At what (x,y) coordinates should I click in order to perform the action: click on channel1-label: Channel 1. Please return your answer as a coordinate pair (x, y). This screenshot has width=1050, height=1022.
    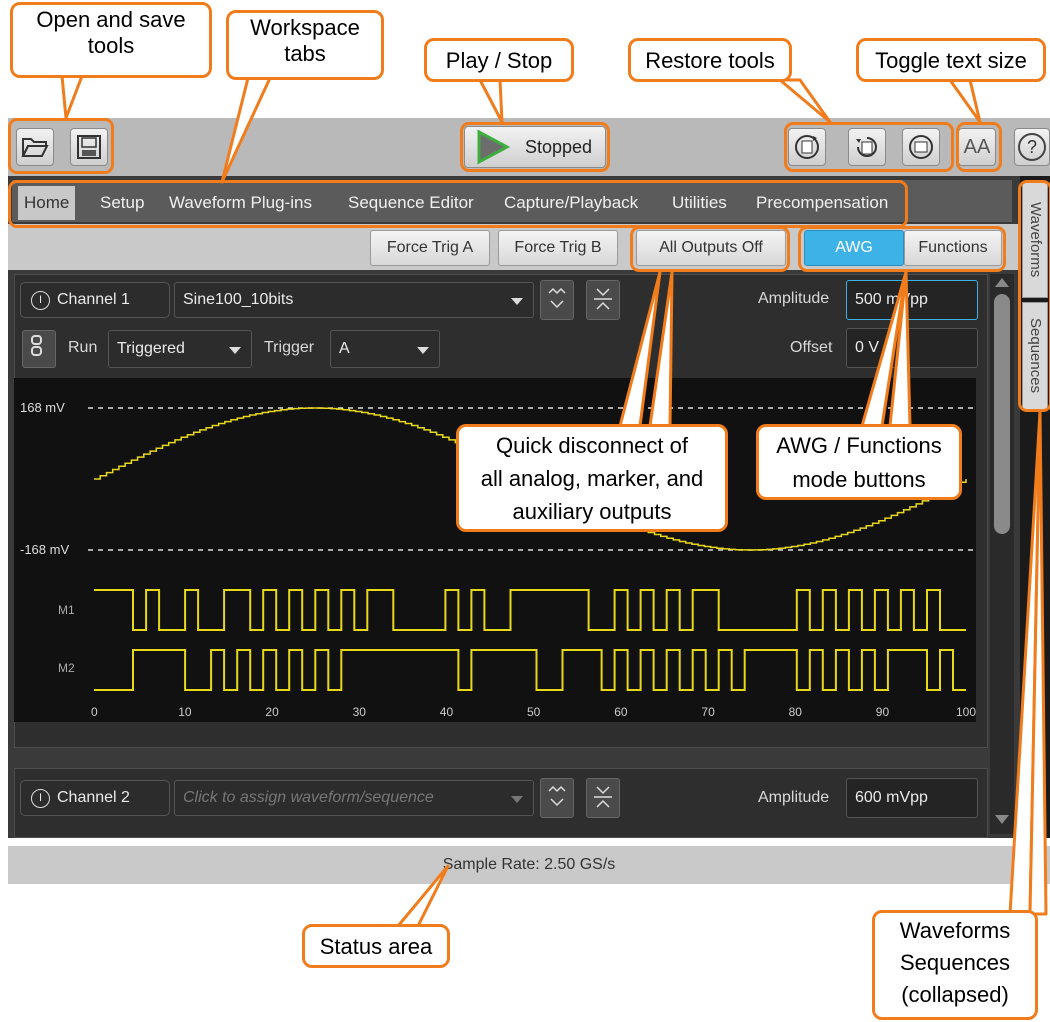
    Looking at the image, I should click on (93, 299).